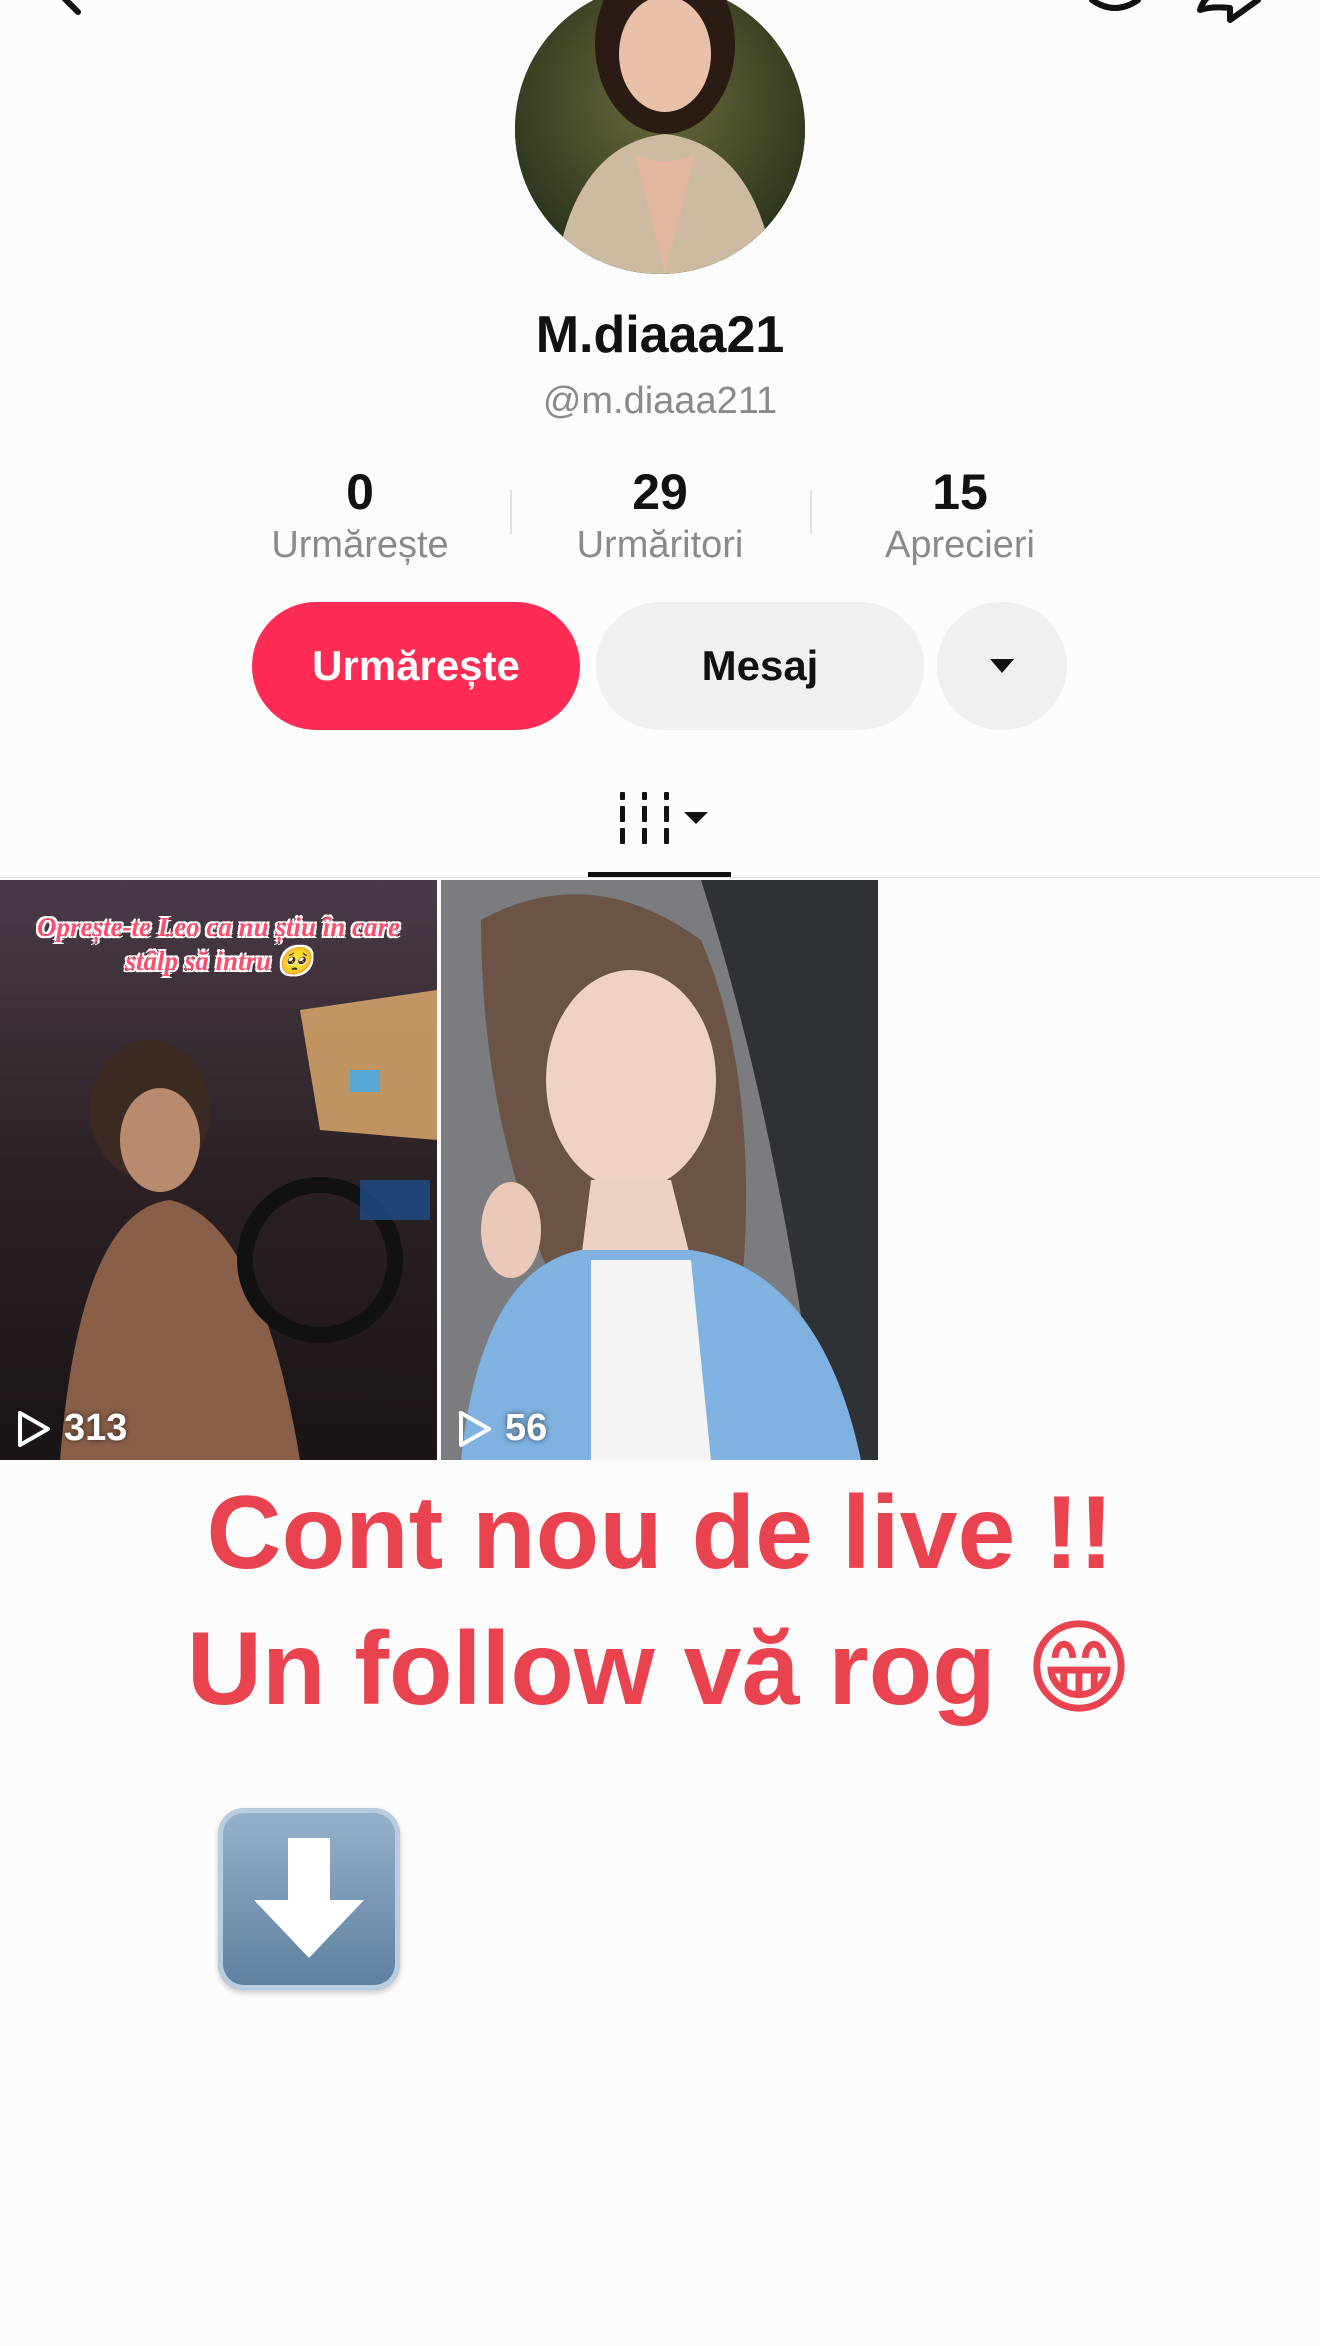 The image size is (1320, 2346). I want to click on followers-label: Urmăritori, so click(660, 545).